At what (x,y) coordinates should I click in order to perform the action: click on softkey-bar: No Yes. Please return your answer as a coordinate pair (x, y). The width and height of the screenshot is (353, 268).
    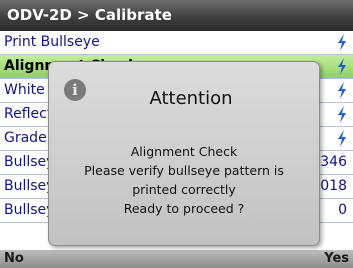
    Looking at the image, I should click on (176, 259).